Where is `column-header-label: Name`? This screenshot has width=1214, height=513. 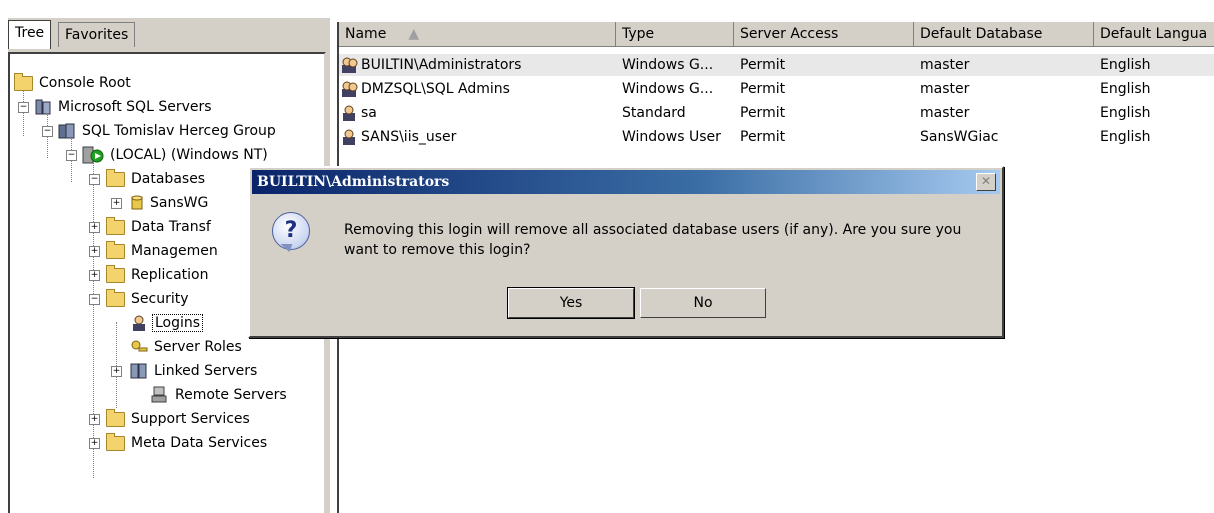
column-header-label: Name is located at coordinates (366, 34).